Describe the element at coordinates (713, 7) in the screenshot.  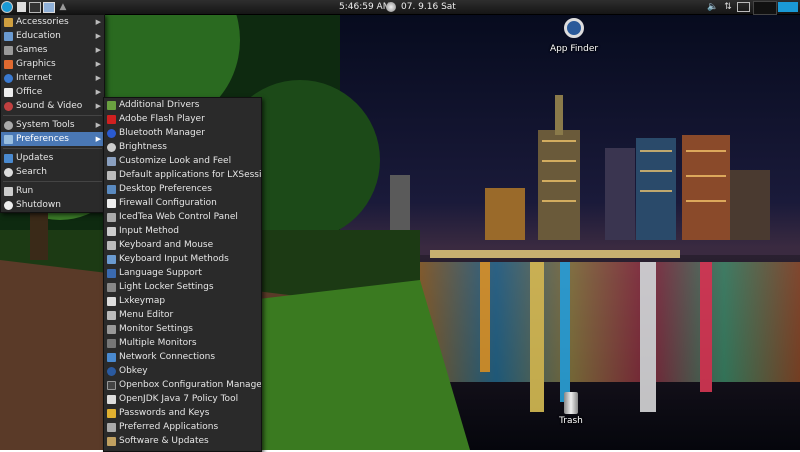
I see `volume-icon: 🔈` at that location.